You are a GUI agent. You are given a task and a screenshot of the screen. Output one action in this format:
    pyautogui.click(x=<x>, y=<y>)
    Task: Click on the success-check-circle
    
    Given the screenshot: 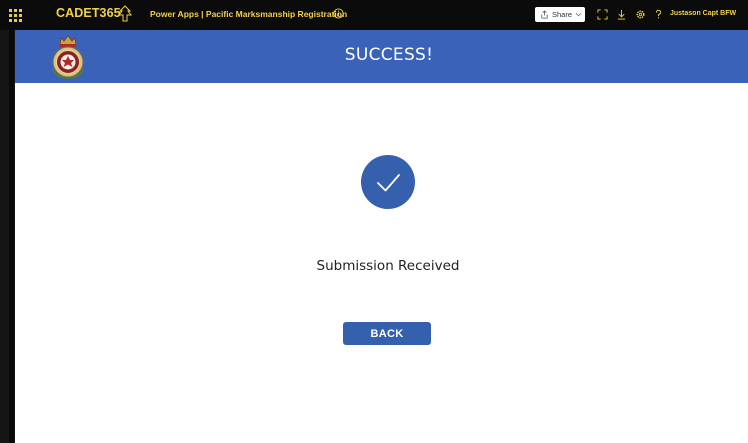 What is the action you would take?
    pyautogui.click(x=388, y=182)
    